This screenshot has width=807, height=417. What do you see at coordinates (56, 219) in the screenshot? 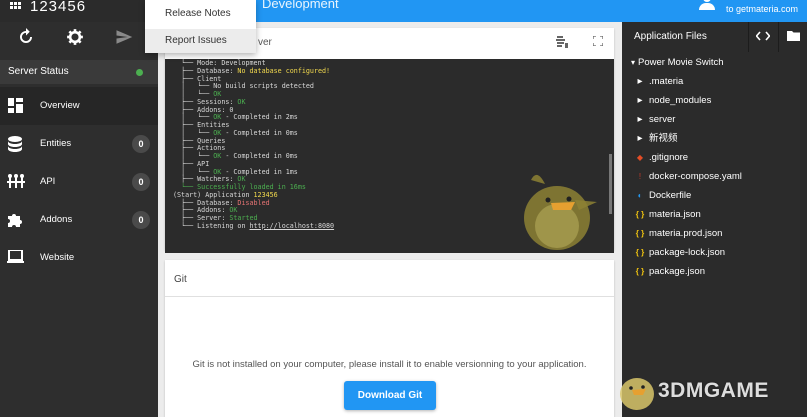
I see `sidebar-item-label: Addons` at bounding box center [56, 219].